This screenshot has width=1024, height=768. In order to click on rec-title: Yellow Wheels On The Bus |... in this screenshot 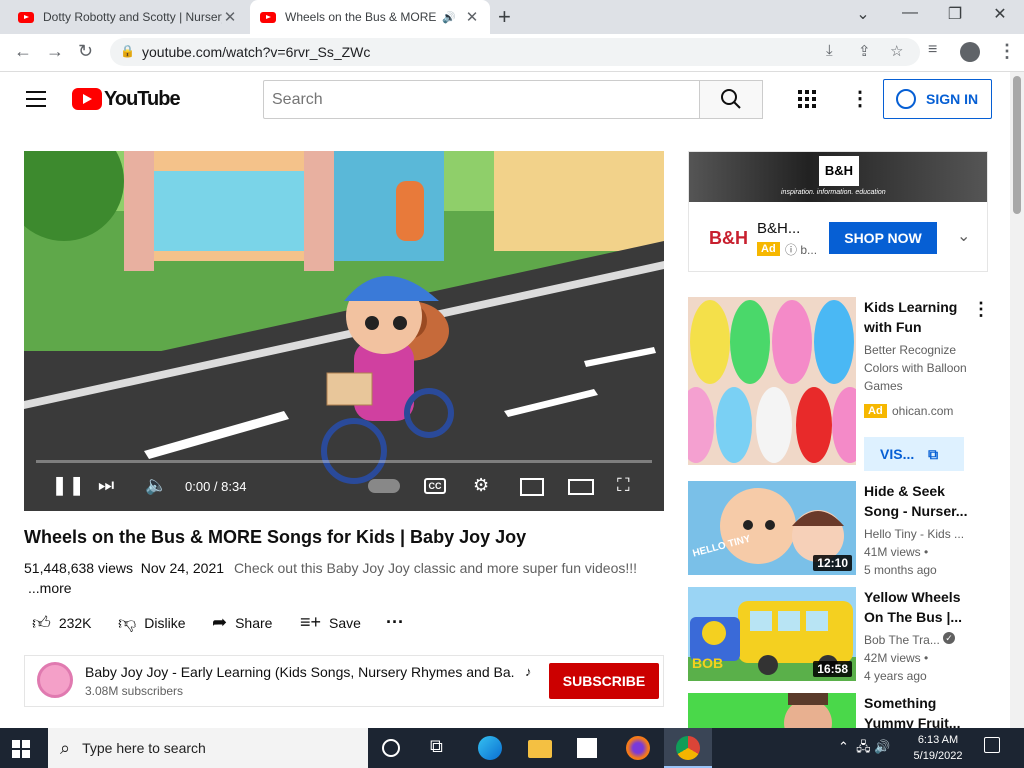, I will do `click(916, 607)`.